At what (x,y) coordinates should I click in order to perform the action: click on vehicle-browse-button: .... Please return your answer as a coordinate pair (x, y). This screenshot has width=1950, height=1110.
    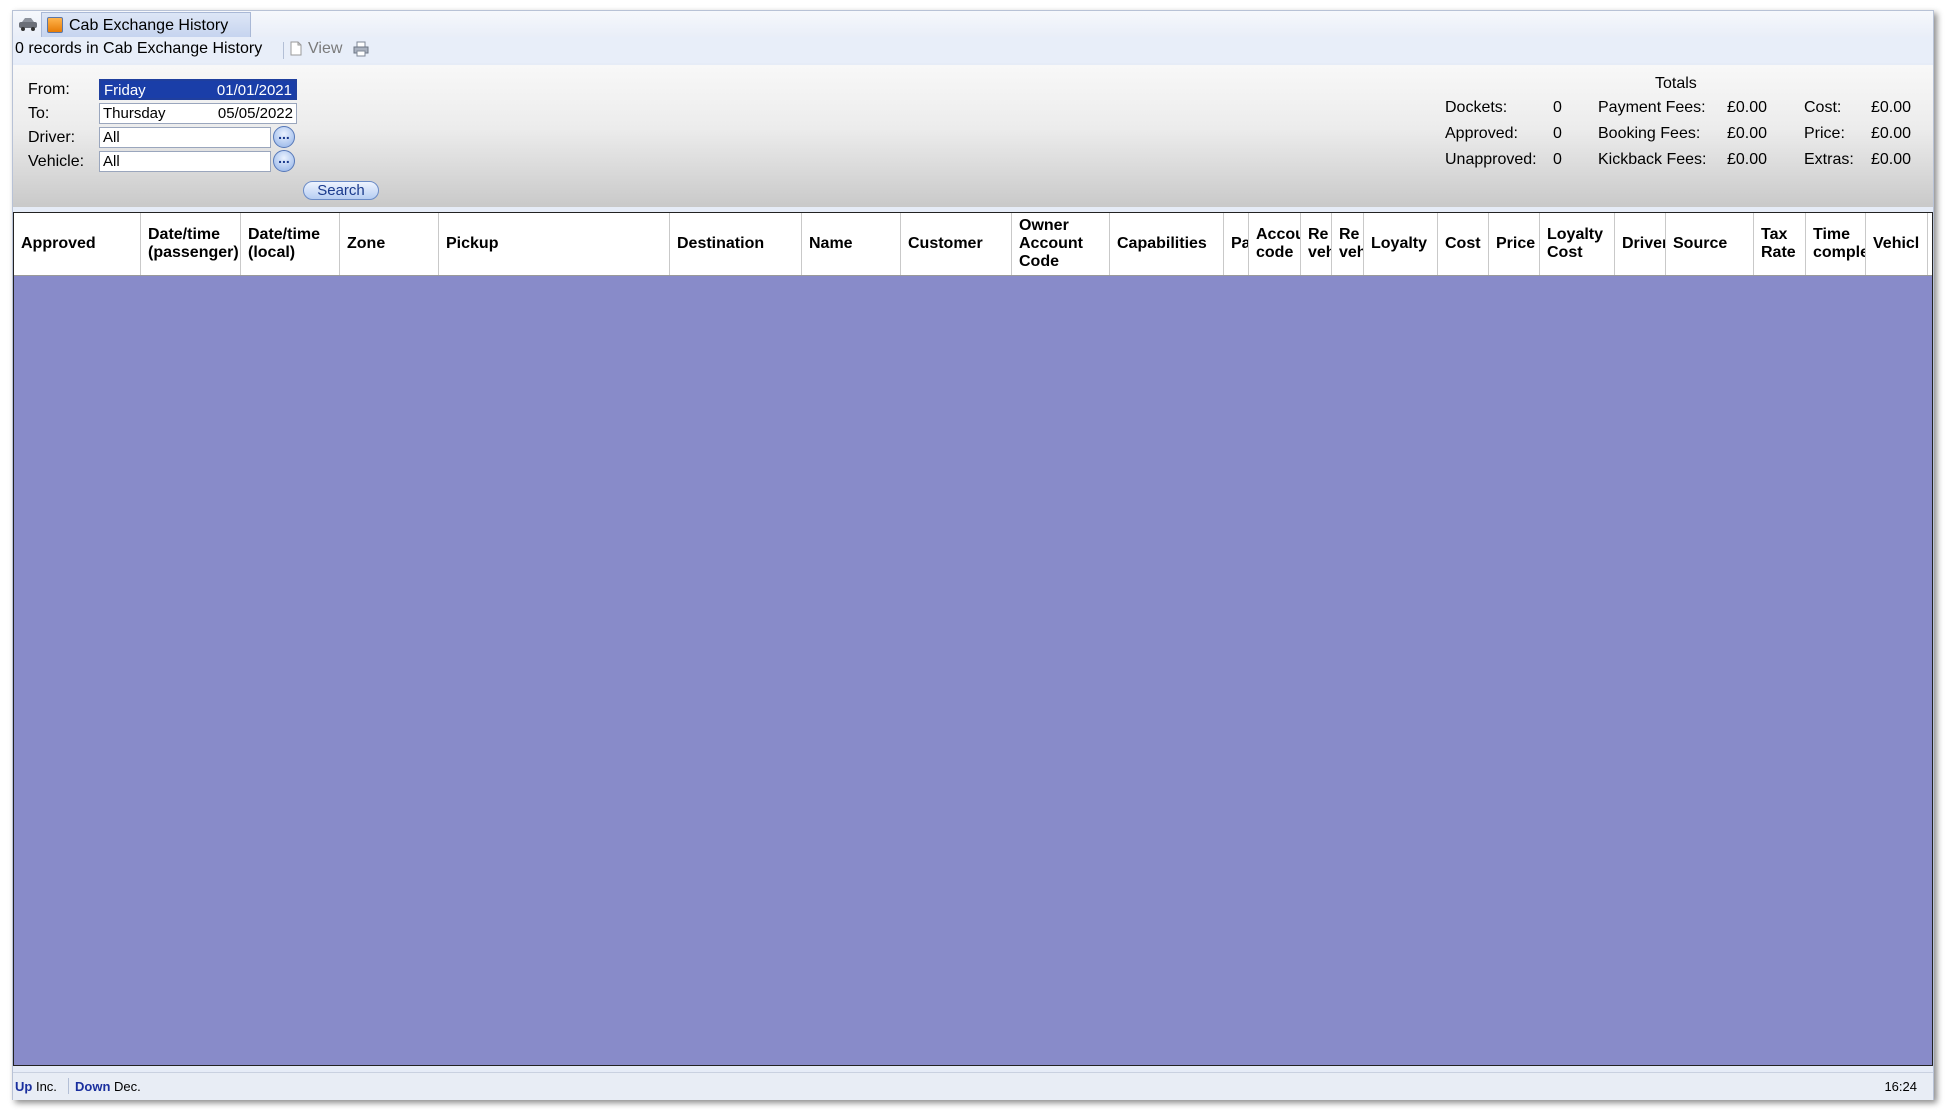
    Looking at the image, I should click on (284, 161).